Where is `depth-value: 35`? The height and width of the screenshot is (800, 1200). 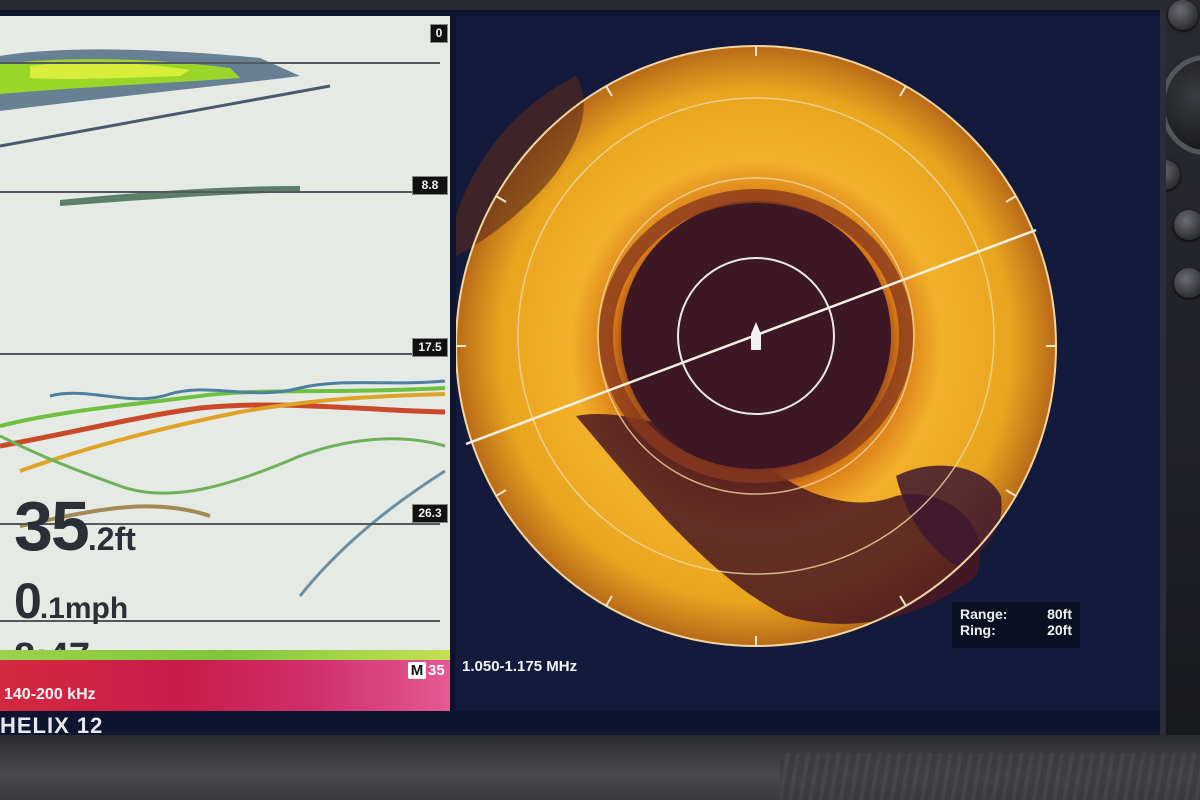 depth-value: 35 is located at coordinates (52, 526).